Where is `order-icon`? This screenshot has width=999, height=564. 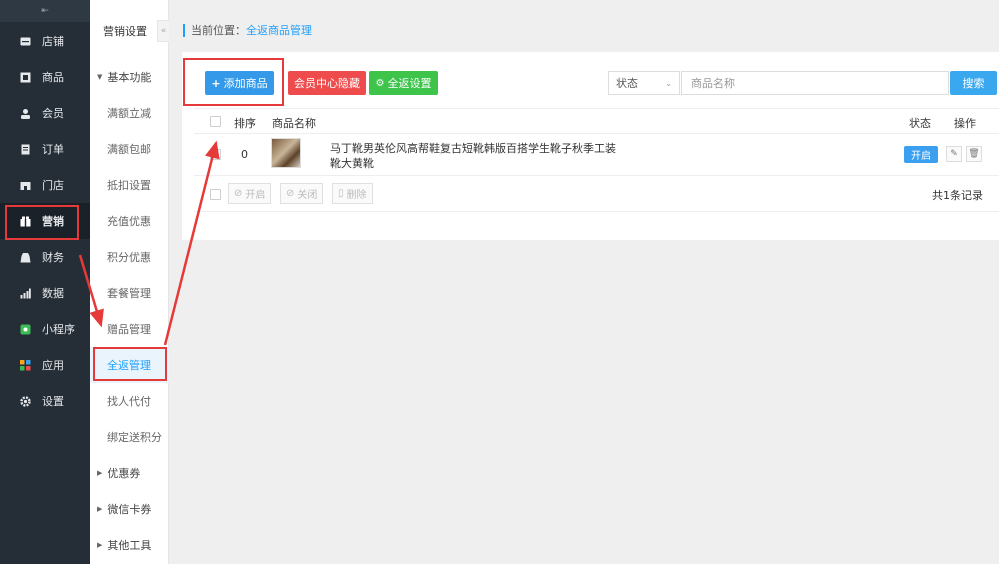 order-icon is located at coordinates (25, 149).